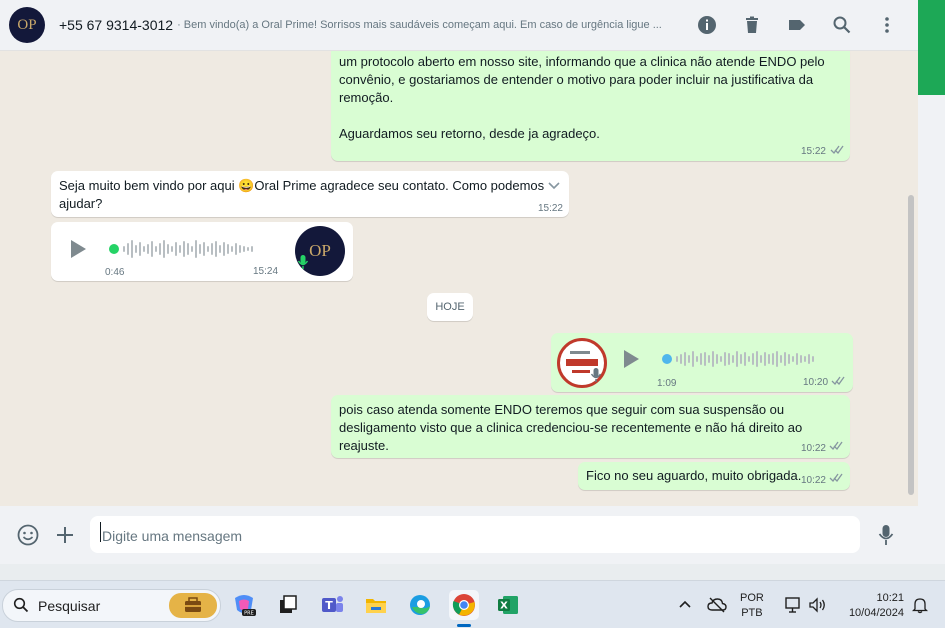 This screenshot has width=945, height=628. I want to click on microphone-icon, so click(886, 535).